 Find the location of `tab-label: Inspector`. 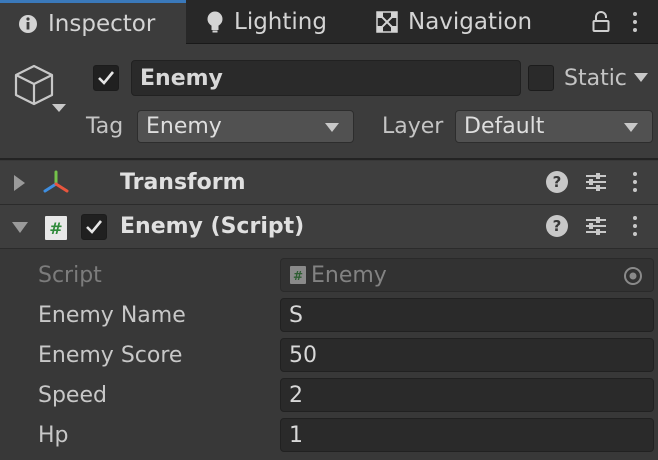

tab-label: Inspector is located at coordinates (102, 23).